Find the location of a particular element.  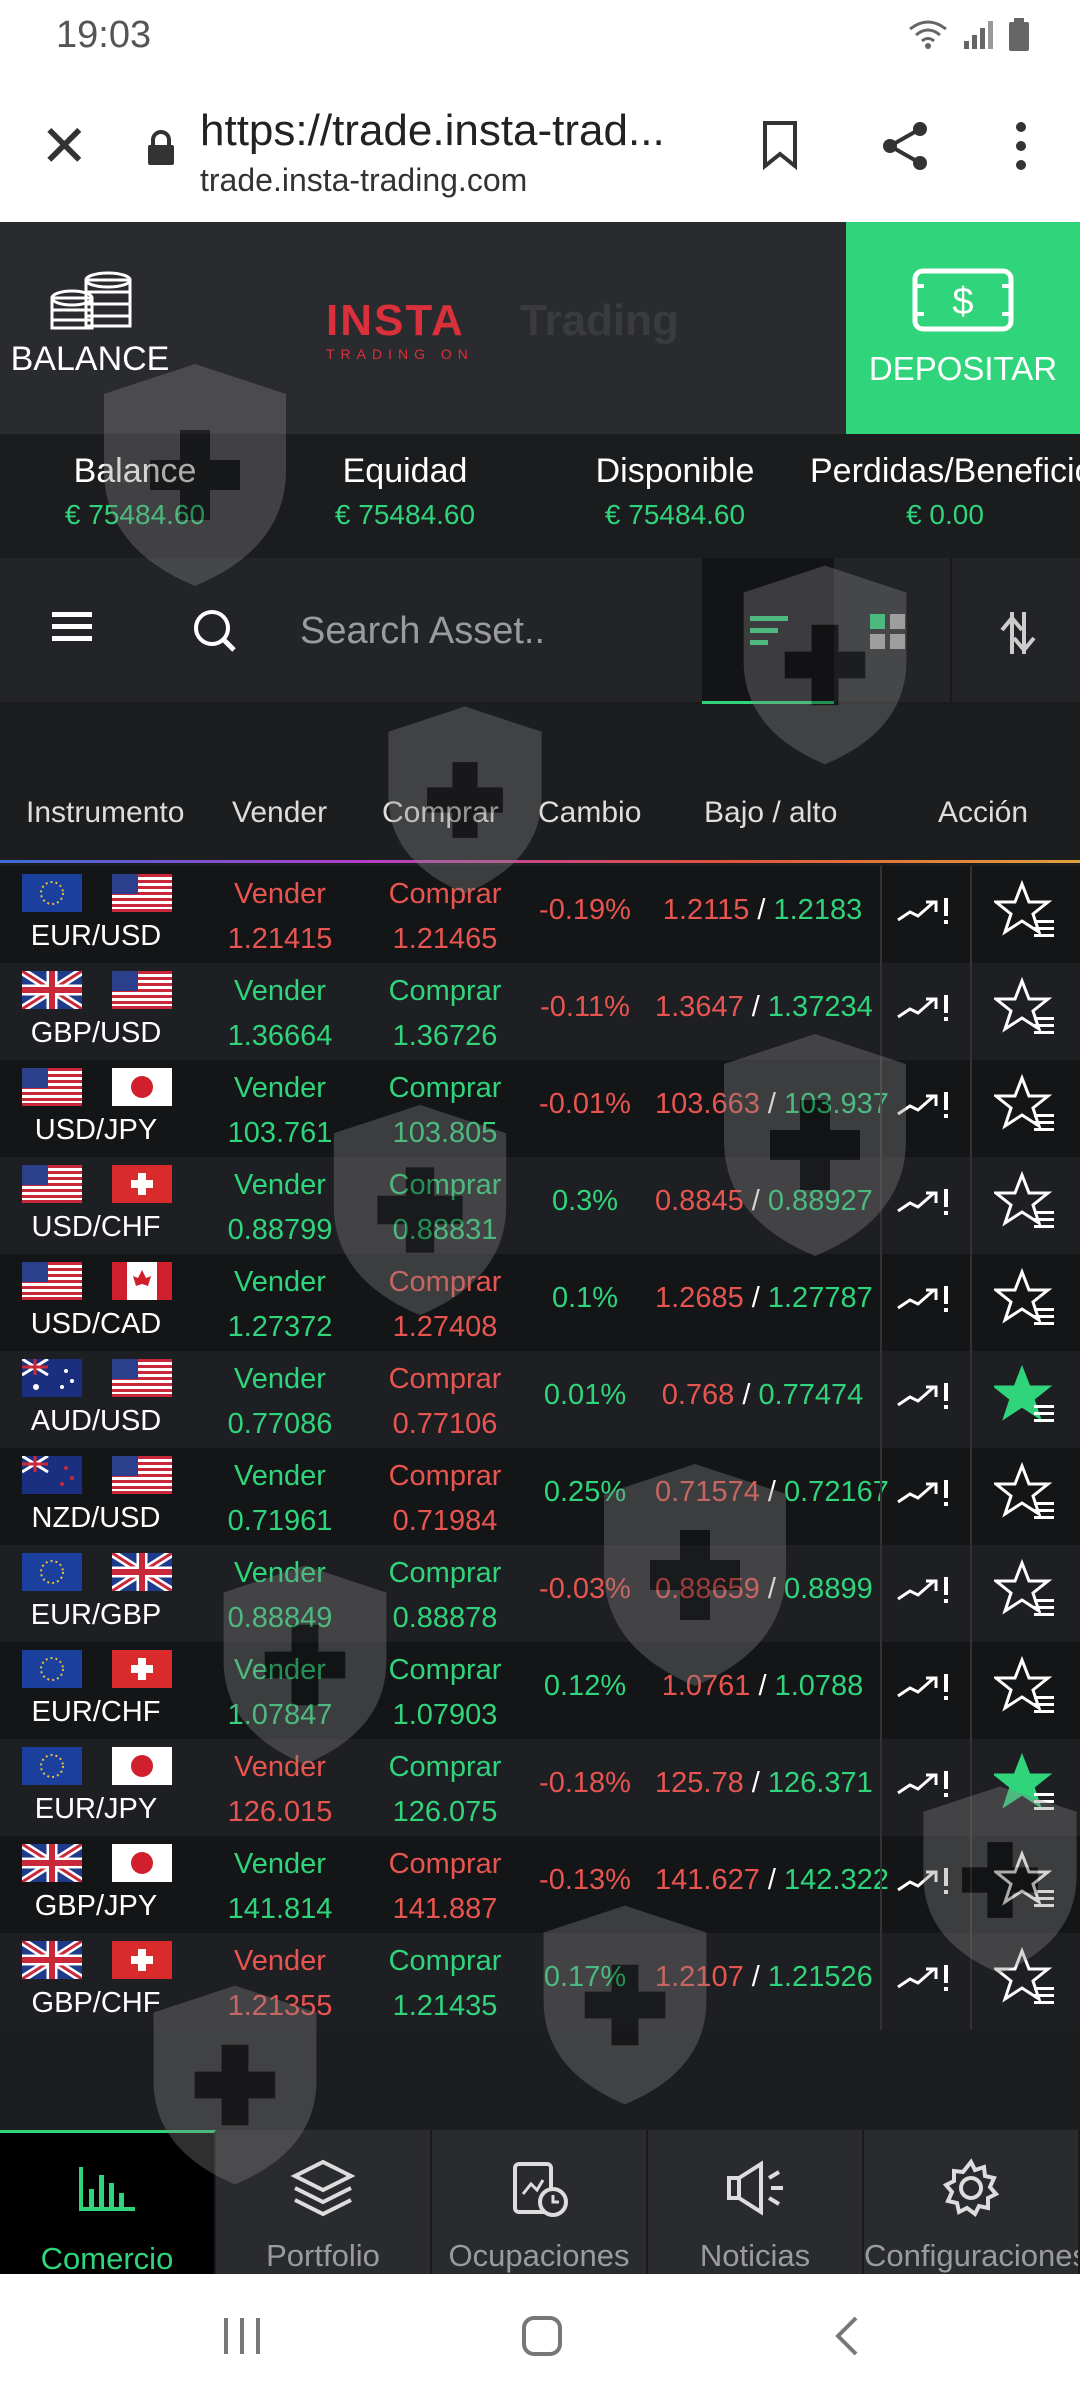

star-list-icon is located at coordinates (1024, 1393).